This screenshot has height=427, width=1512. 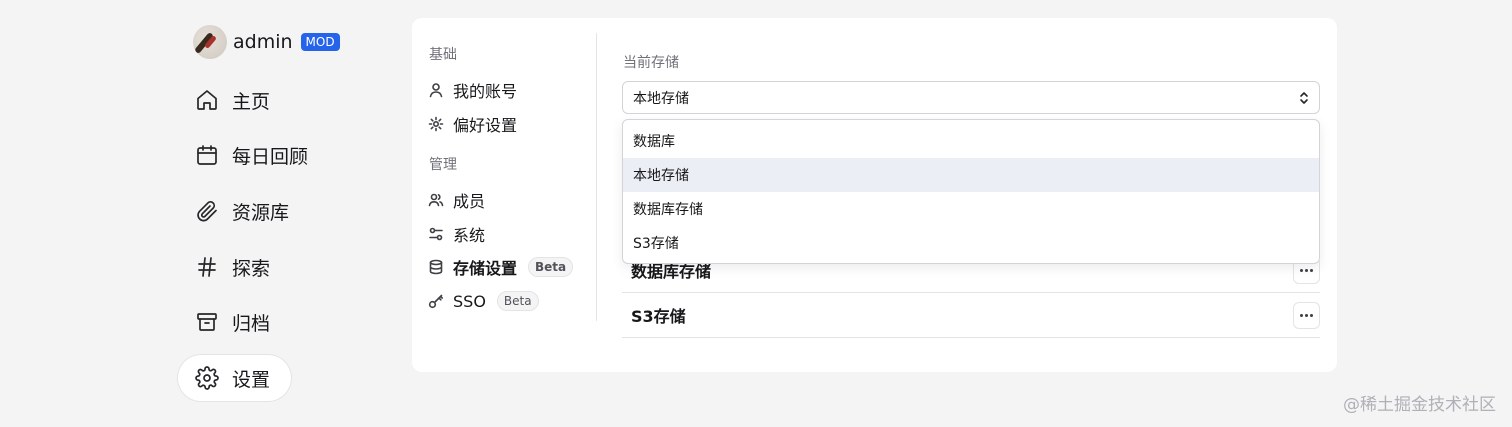 I want to click on nav-label: 每日回顾, so click(x=270, y=156).